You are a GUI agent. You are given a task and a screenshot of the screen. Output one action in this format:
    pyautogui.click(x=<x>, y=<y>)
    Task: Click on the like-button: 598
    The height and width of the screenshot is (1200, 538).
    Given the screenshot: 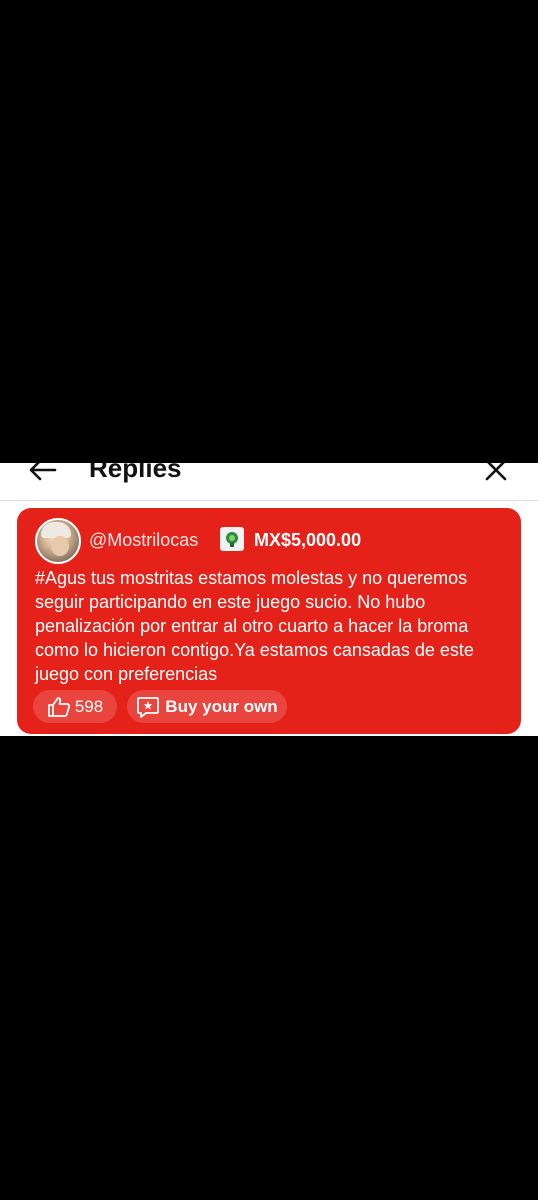 What is the action you would take?
    pyautogui.click(x=75, y=706)
    